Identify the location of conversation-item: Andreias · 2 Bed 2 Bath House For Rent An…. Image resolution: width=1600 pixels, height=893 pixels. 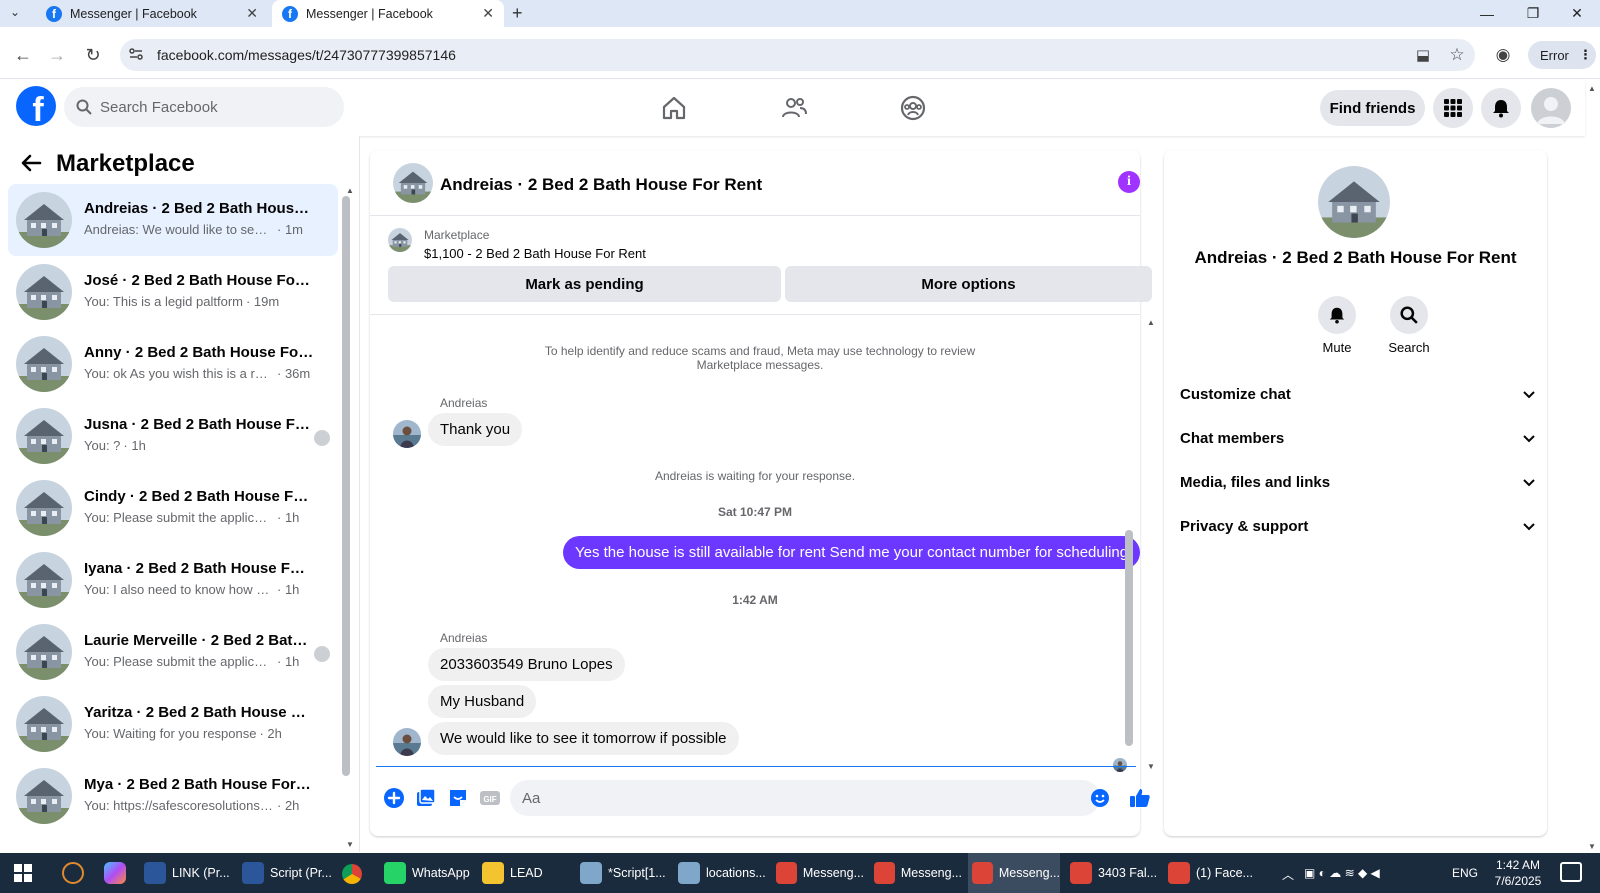
(173, 220).